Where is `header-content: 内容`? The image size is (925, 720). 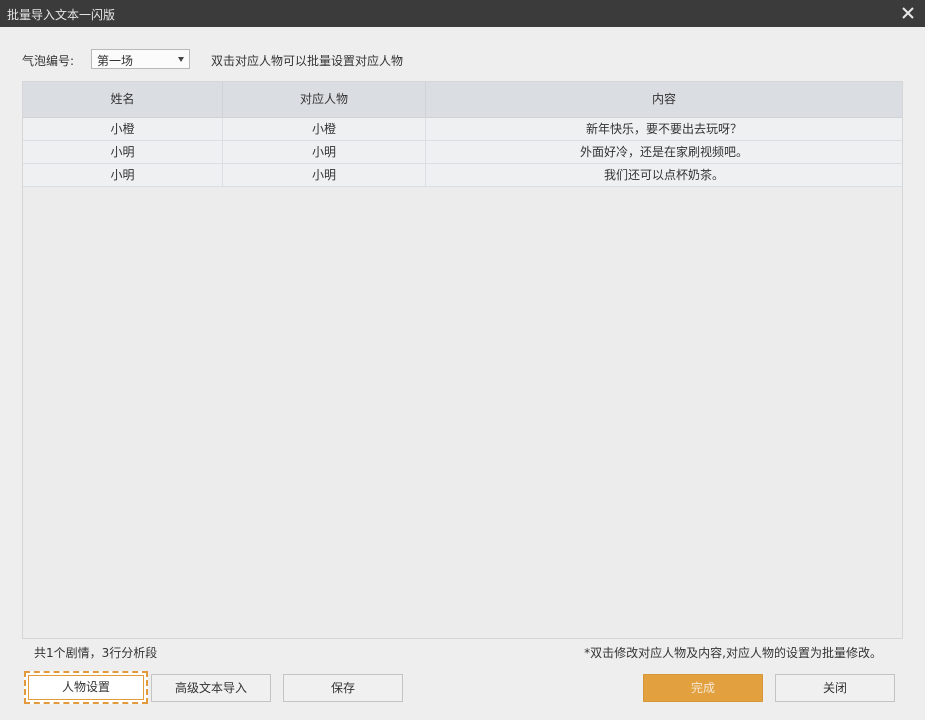
header-content: 内容 is located at coordinates (663, 99).